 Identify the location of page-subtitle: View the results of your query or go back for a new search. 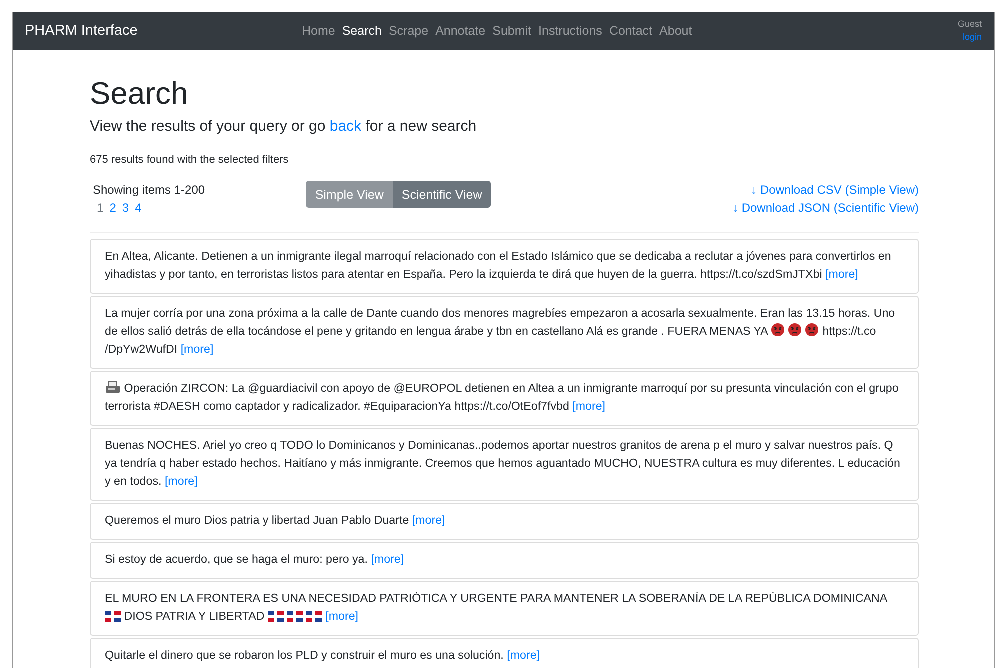
(284, 126).